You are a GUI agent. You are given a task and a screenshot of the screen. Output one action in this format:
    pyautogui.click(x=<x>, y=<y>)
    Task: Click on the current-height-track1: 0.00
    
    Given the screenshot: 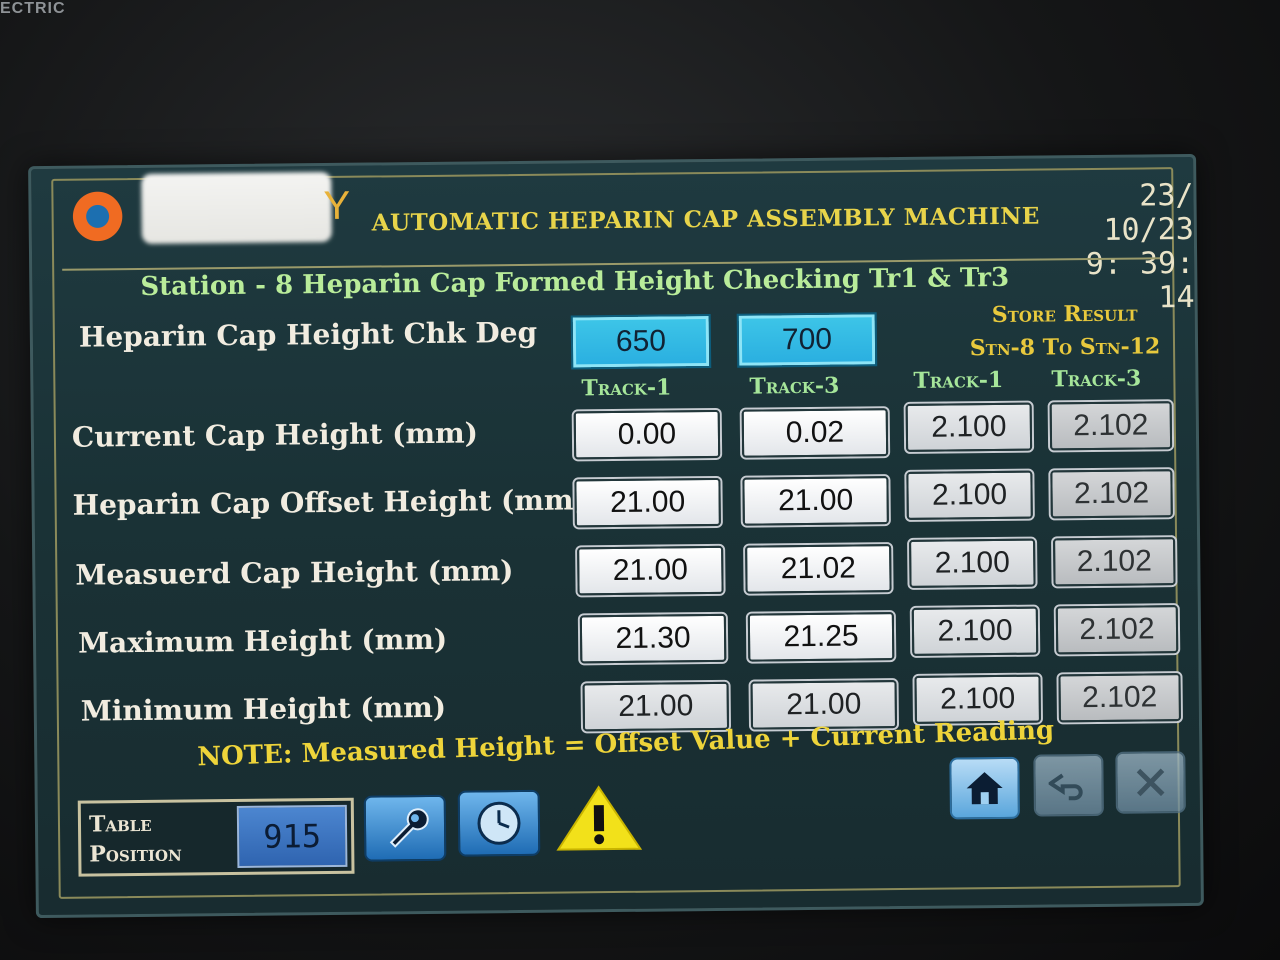 What is the action you would take?
    pyautogui.click(x=647, y=434)
    